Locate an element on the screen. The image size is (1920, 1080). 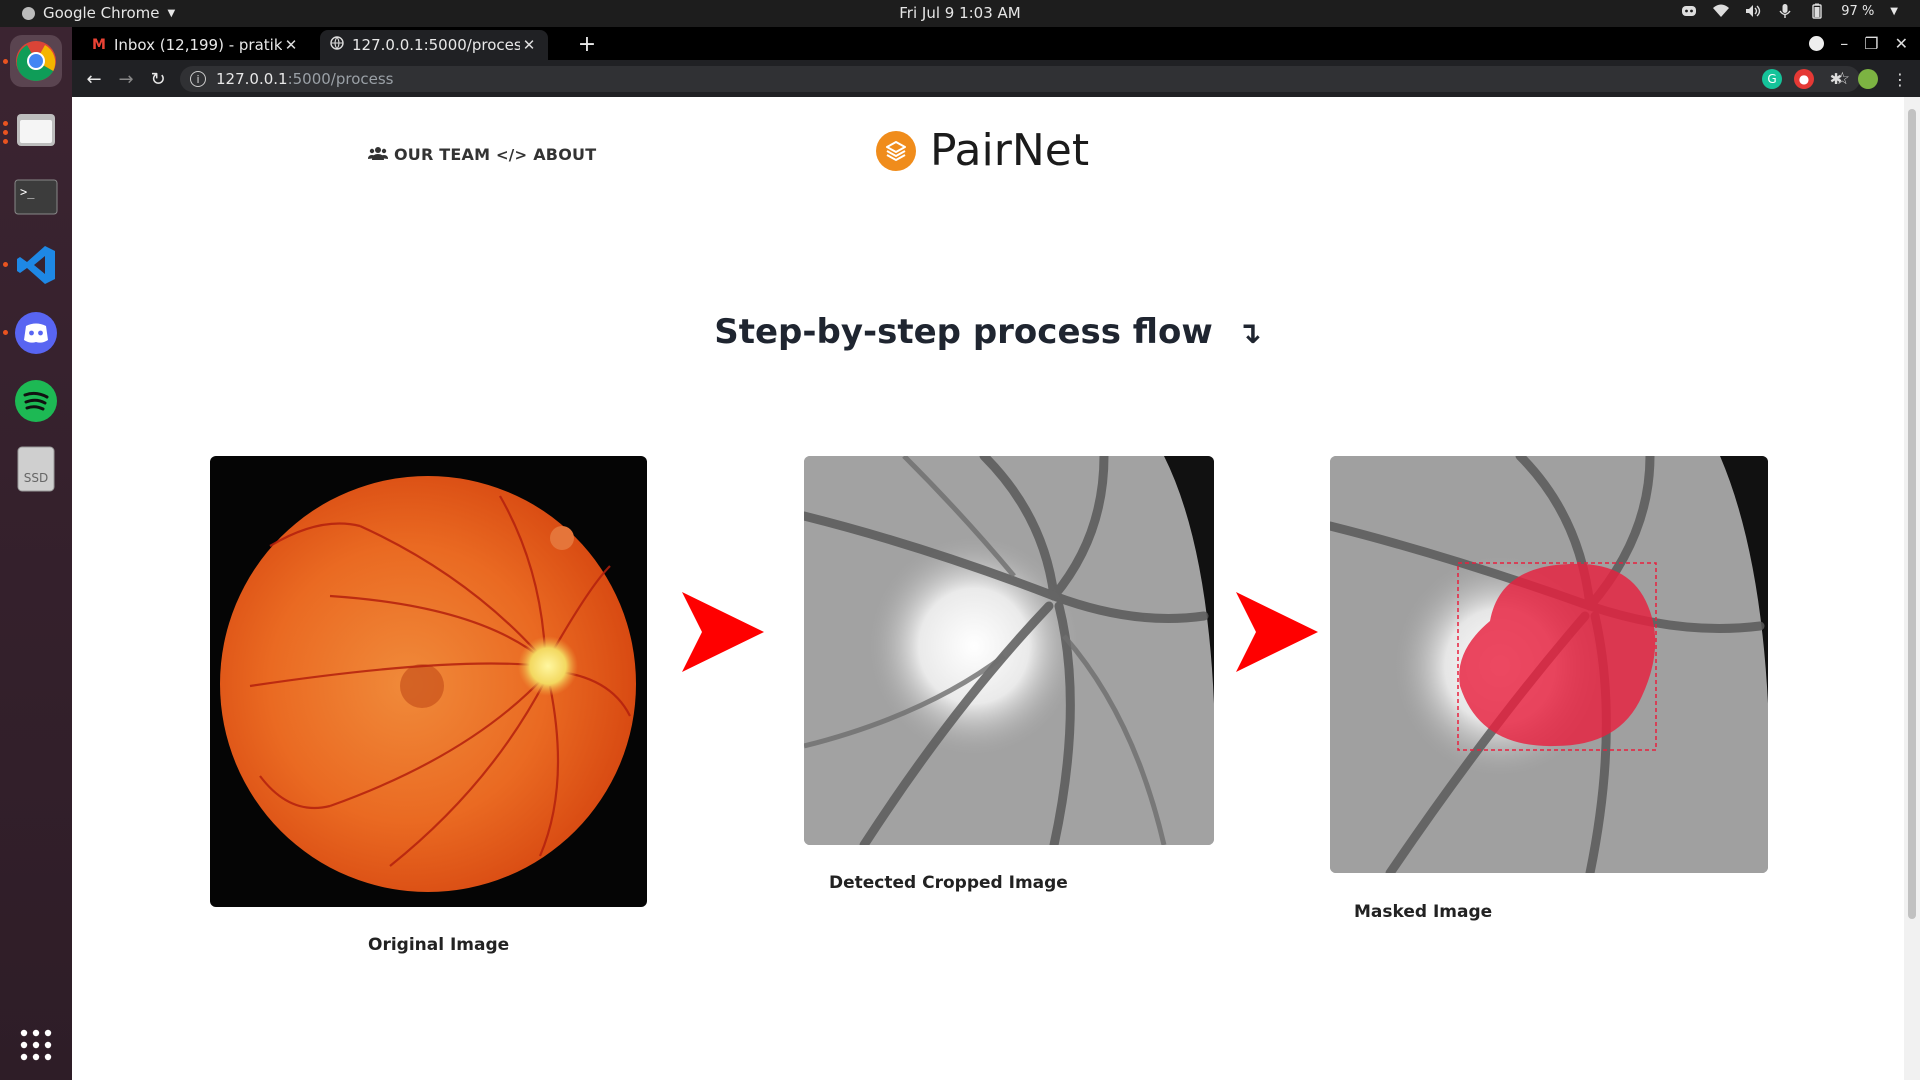
nav-about-label: ABOUT is located at coordinates (565, 154).